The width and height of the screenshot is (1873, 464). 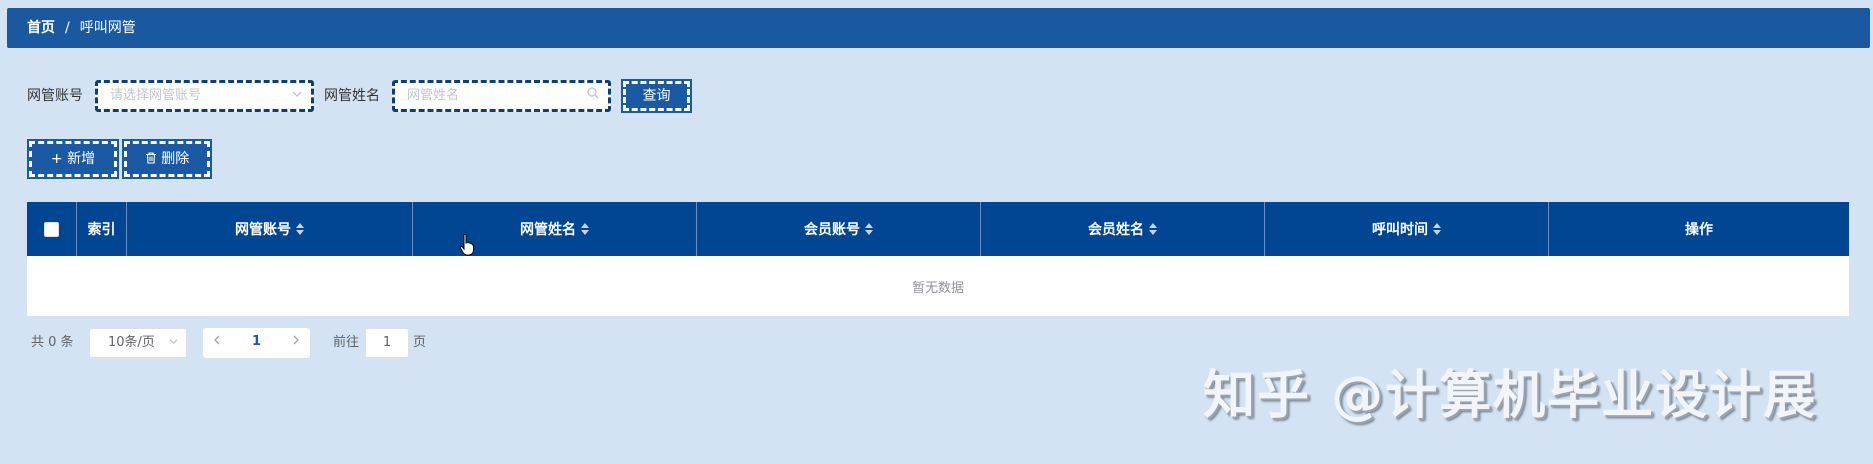 I want to click on breadcrumb: 首页 / 呼叫网管, so click(x=938, y=28).